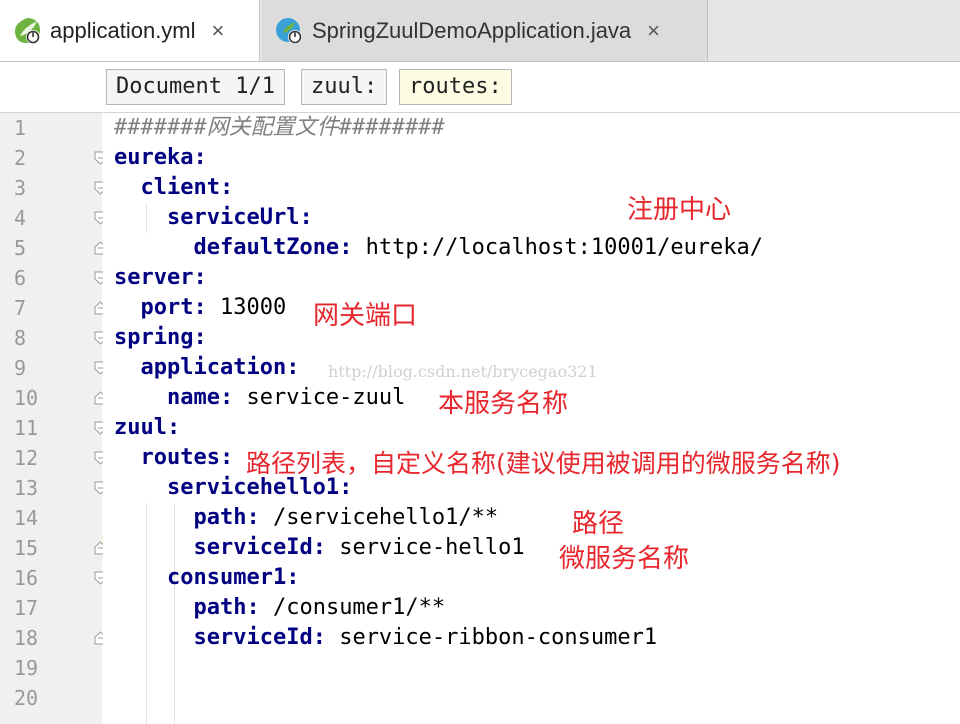 This screenshot has height=724, width=960. I want to click on code-line: path: /consumer1/**, so click(279, 608).